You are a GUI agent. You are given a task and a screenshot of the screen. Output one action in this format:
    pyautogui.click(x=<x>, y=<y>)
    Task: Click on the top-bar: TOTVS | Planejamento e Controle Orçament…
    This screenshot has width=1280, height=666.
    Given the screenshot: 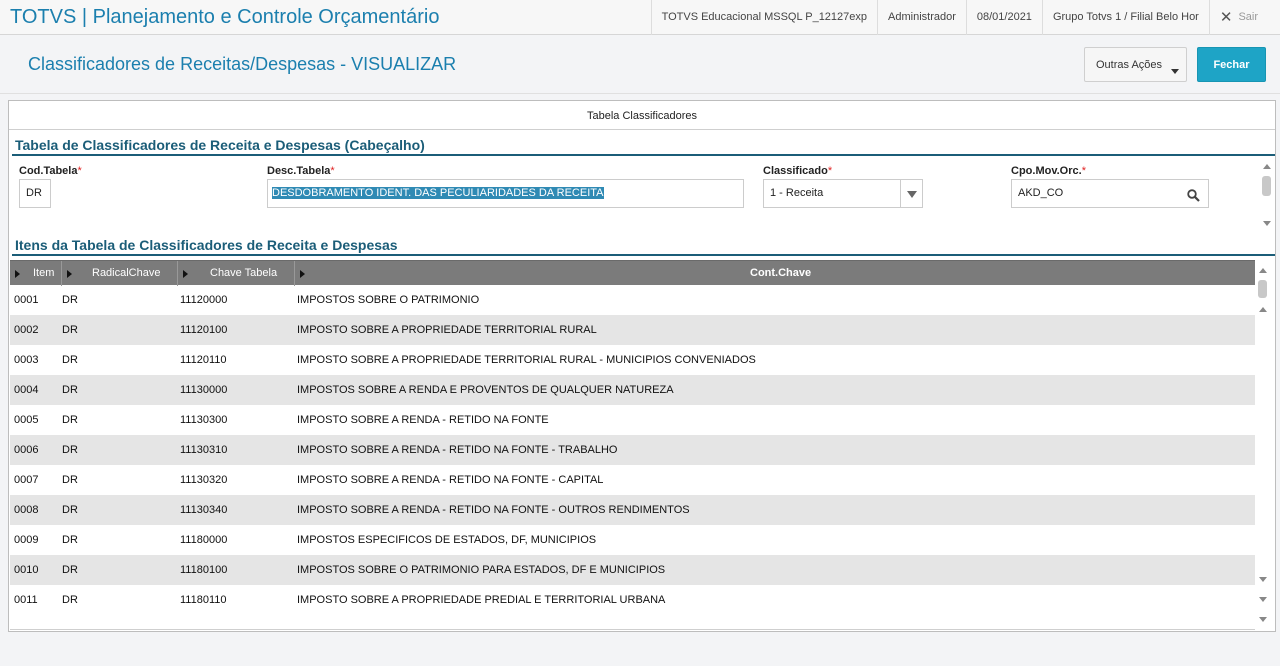 What is the action you would take?
    pyautogui.click(x=640, y=17)
    